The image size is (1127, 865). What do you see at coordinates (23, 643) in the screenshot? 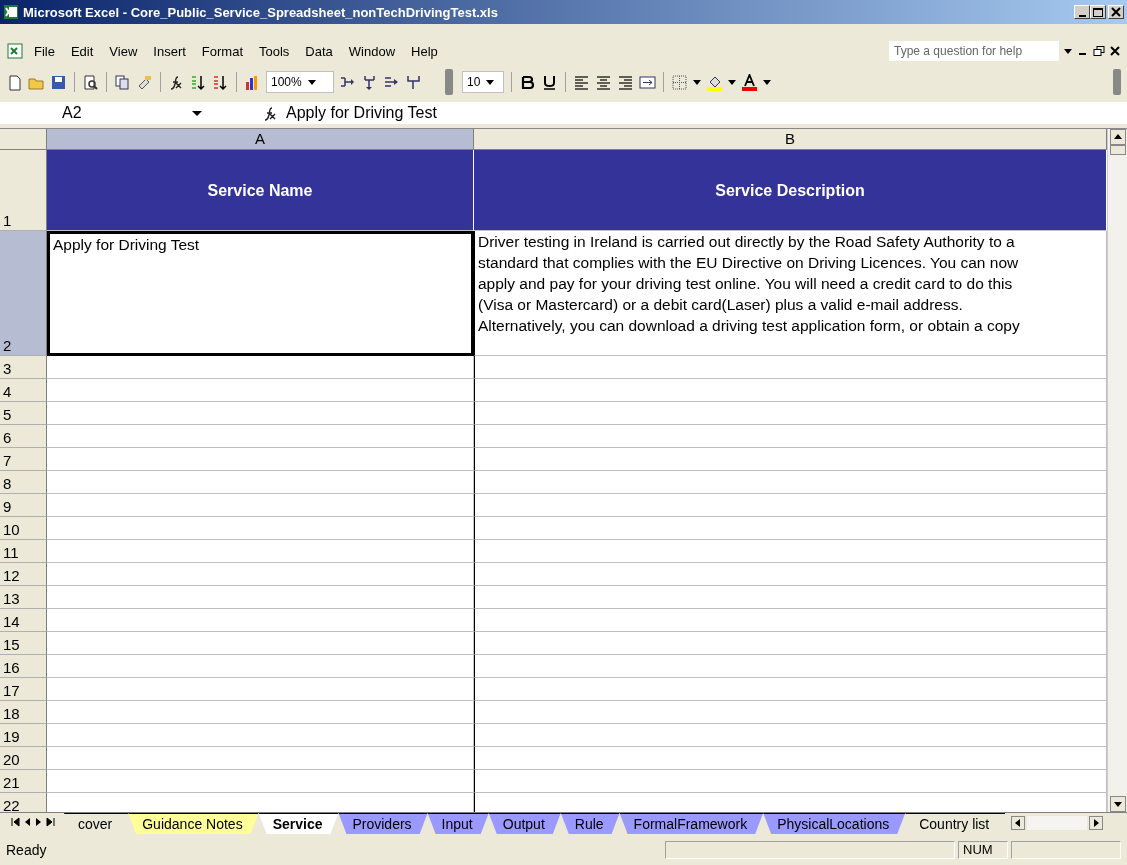
I see `row-header: 15` at bounding box center [23, 643].